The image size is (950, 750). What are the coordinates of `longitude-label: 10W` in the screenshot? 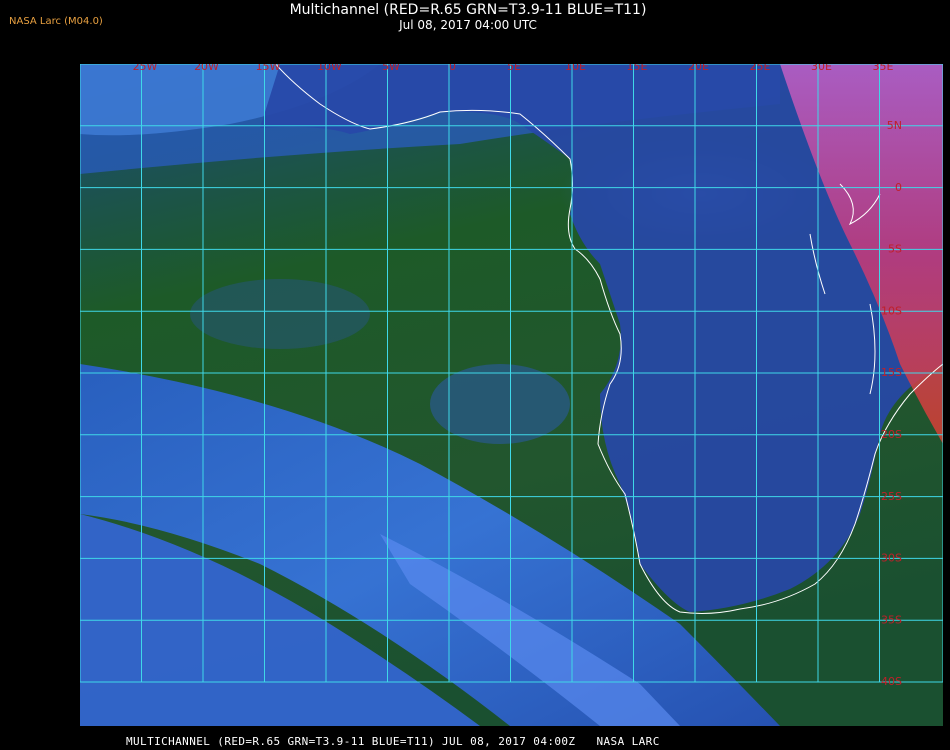 It's located at (329, 68).